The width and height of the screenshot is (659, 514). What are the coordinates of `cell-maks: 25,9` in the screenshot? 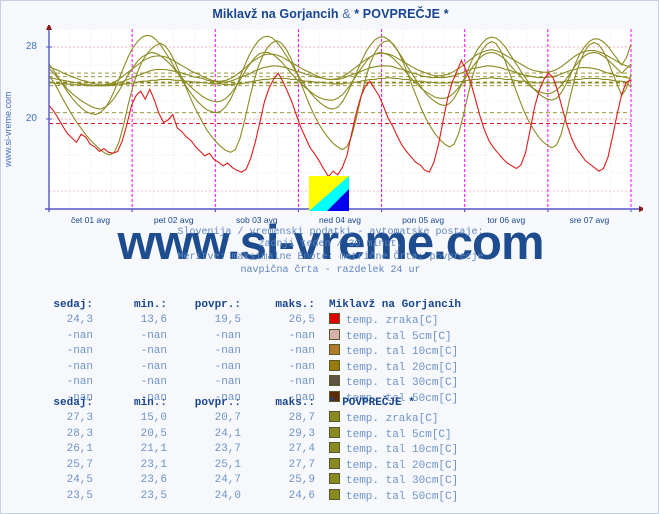 It's located at (301, 480).